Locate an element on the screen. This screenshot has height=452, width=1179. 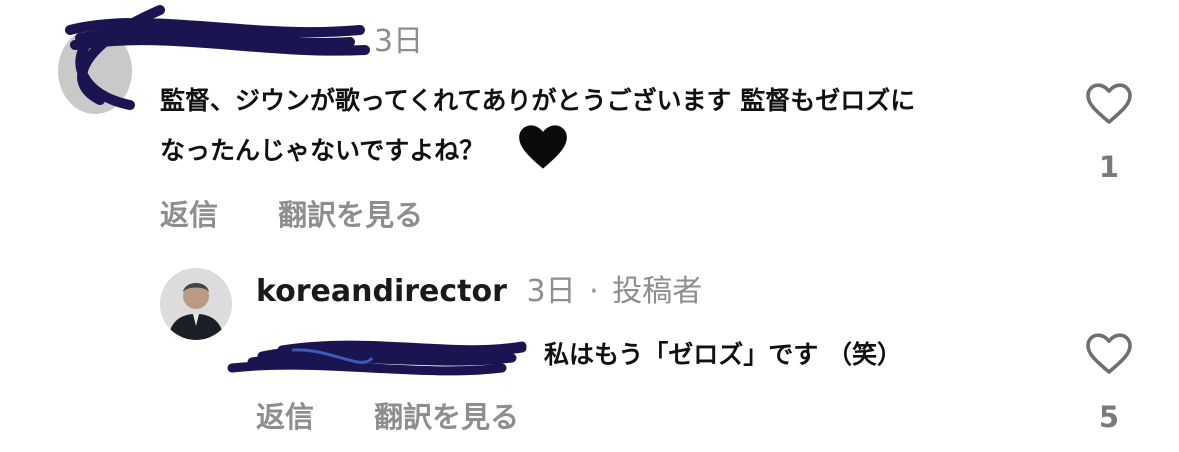
redaction-scribble is located at coordinates (377, 358).